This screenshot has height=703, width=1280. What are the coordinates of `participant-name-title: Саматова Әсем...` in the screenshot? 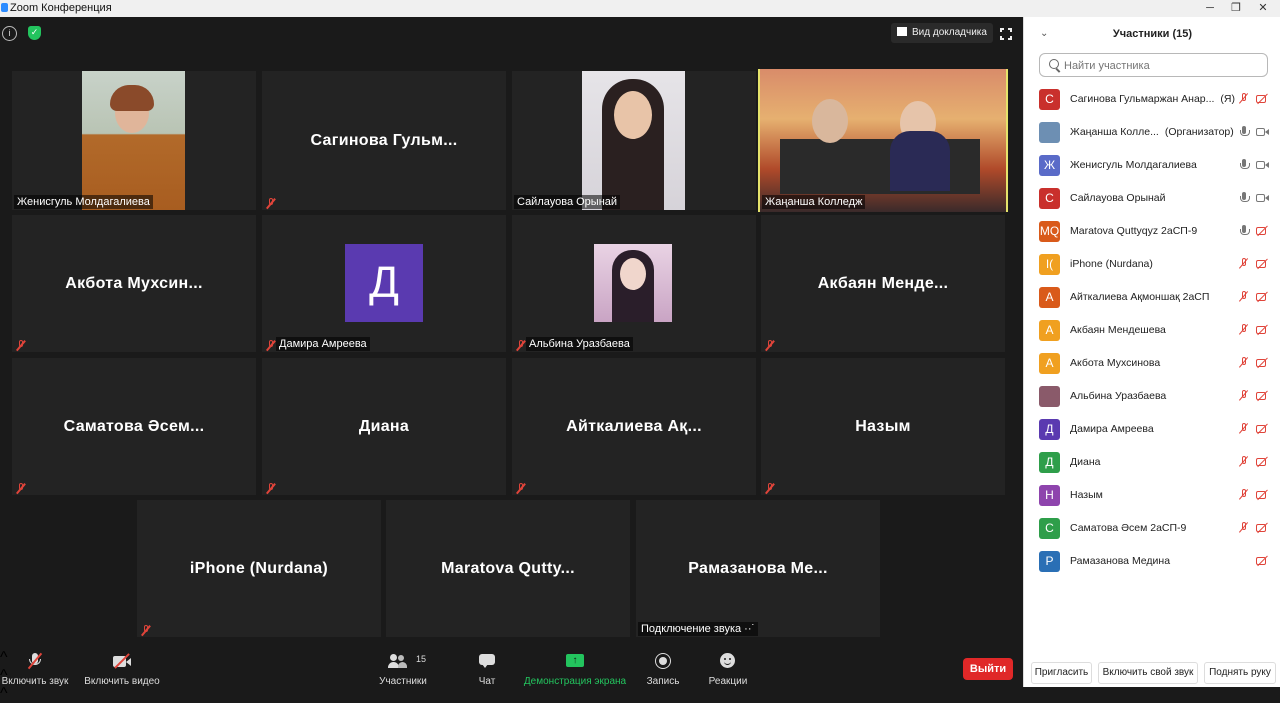 It's located at (134, 426).